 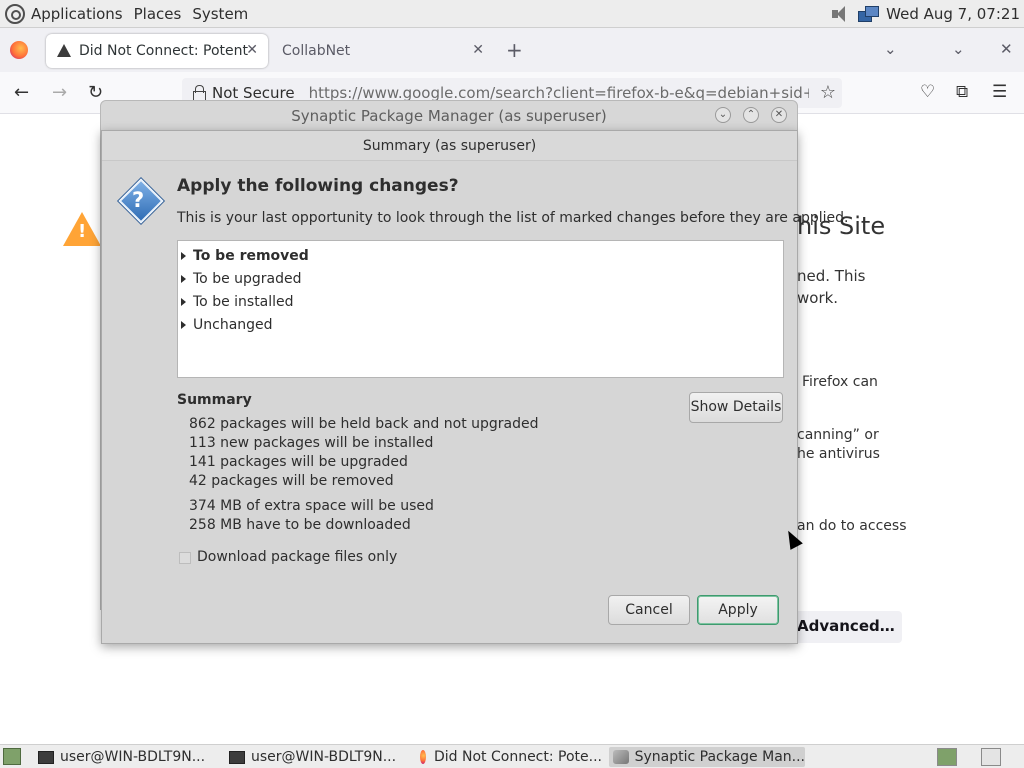 What do you see at coordinates (869, 14) in the screenshot?
I see `network-icon` at bounding box center [869, 14].